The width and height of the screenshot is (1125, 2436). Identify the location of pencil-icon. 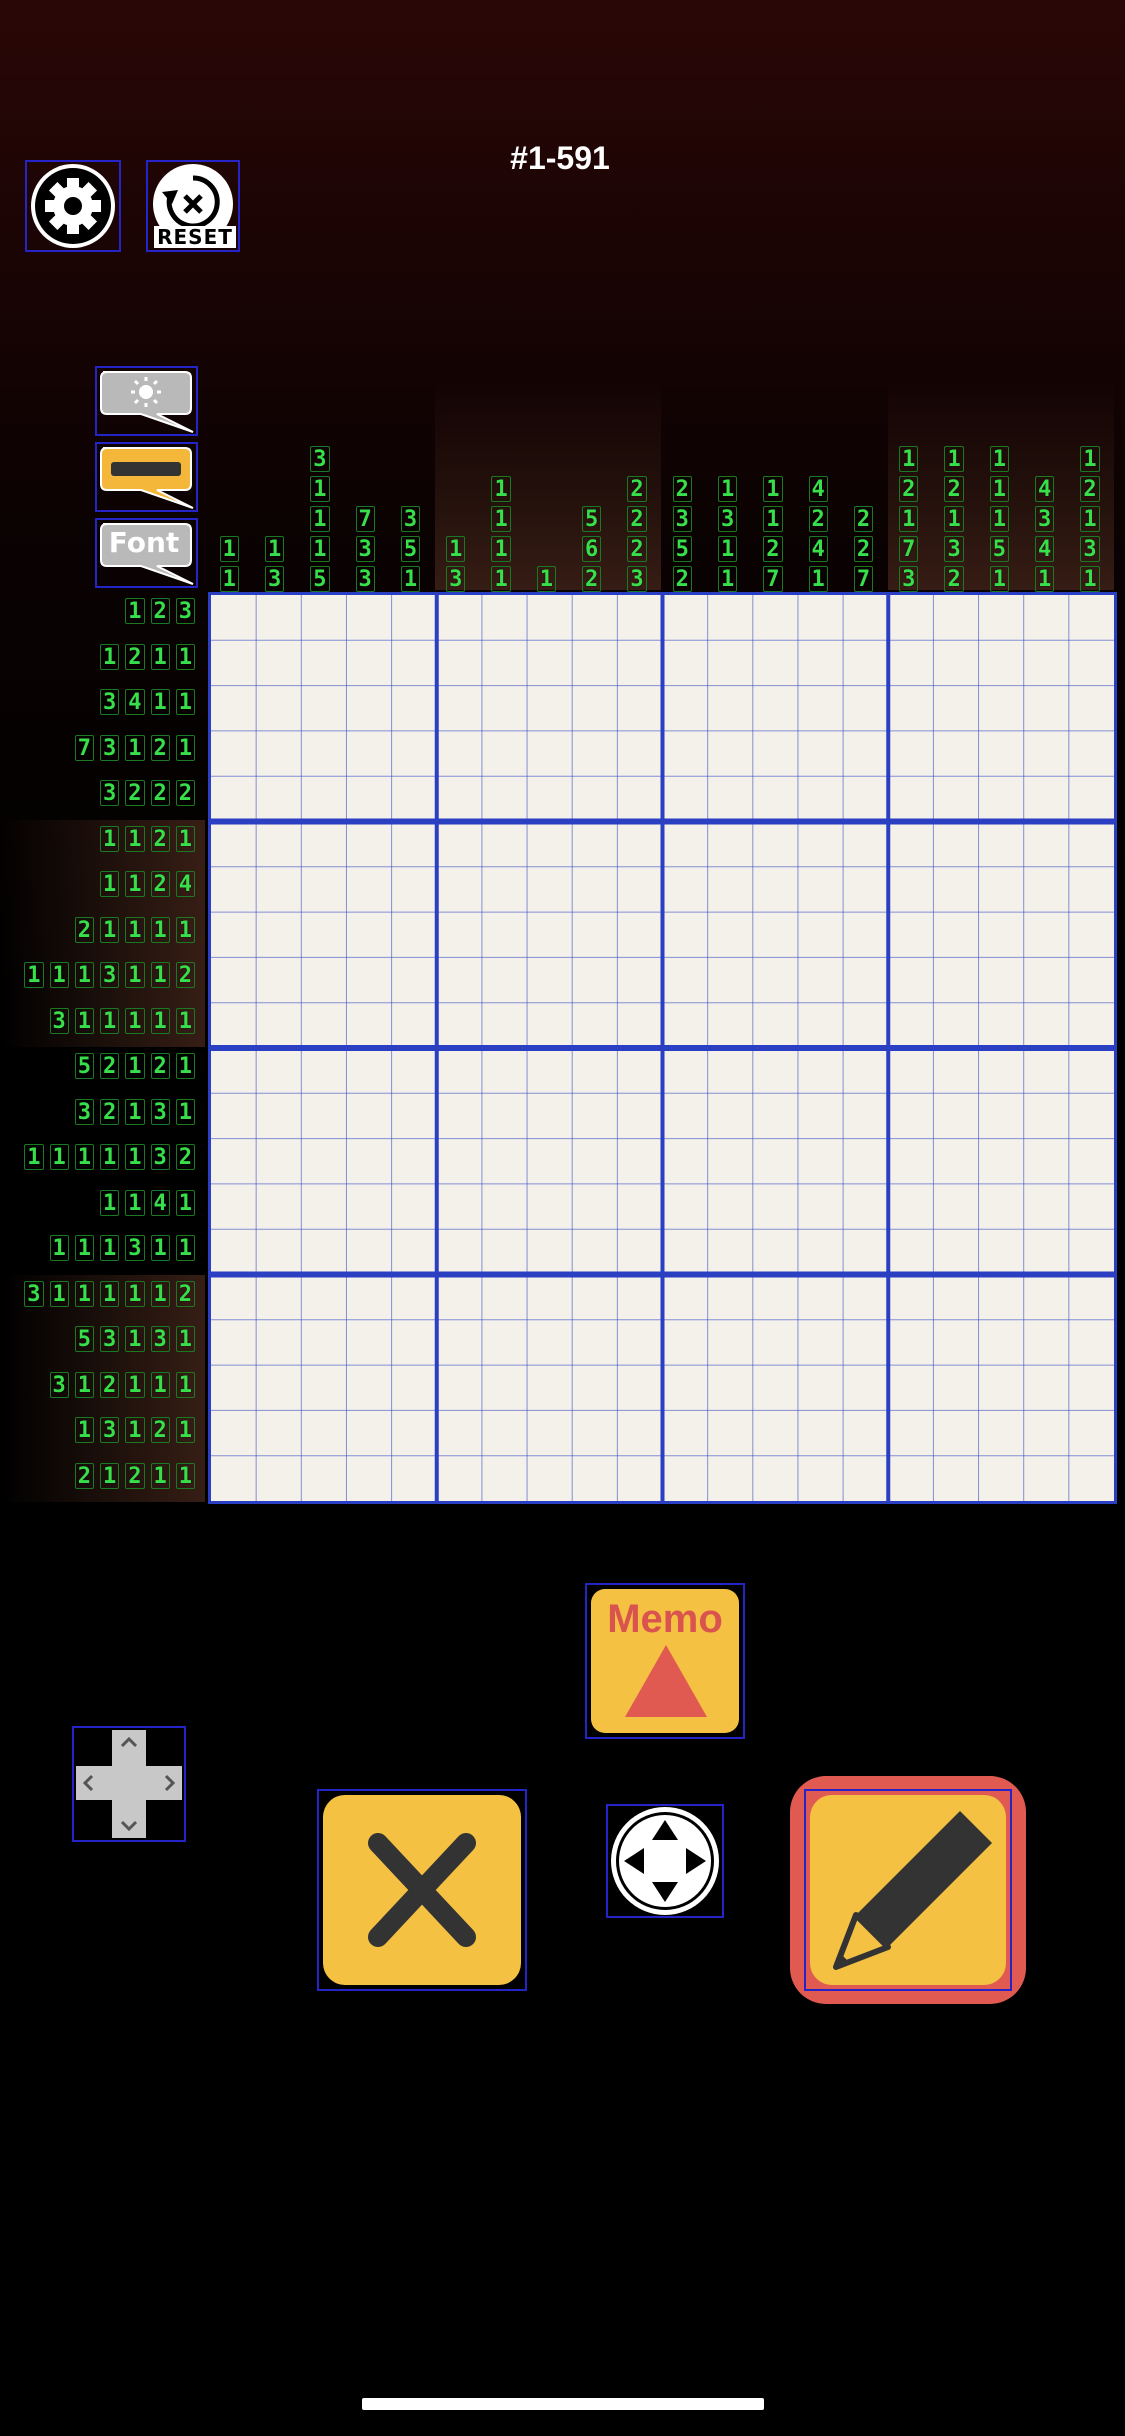
(912, 1890).